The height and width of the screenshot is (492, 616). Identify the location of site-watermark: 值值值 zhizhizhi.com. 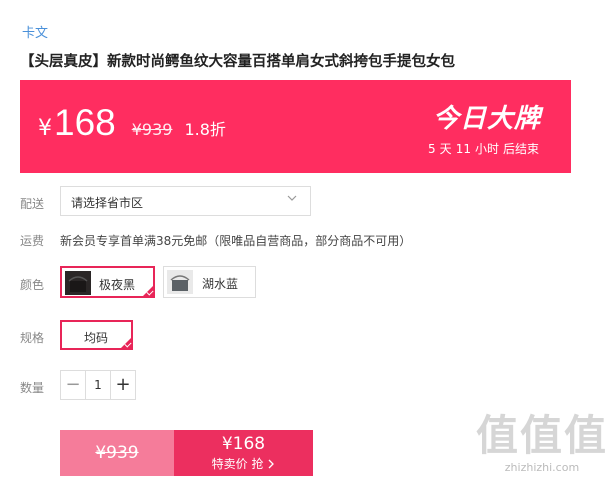
(542, 438).